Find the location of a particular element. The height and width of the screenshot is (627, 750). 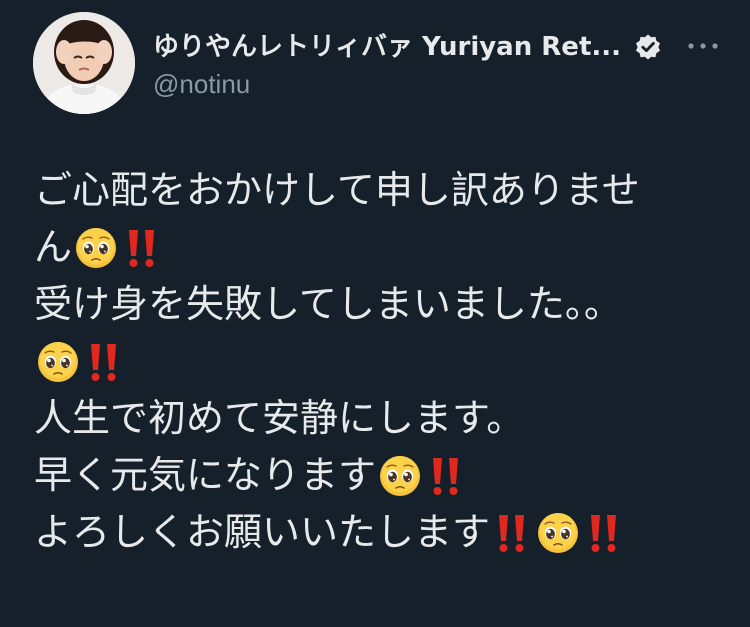

tweet-line-text: ん is located at coordinates (53, 247).